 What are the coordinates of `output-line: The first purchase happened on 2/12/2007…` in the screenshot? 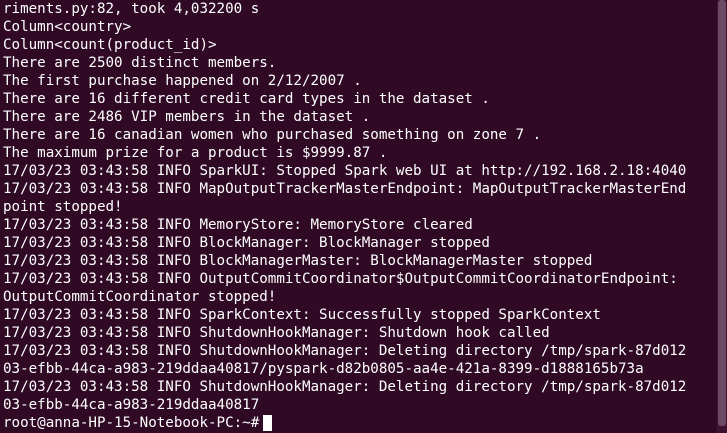 It's located at (182, 81).